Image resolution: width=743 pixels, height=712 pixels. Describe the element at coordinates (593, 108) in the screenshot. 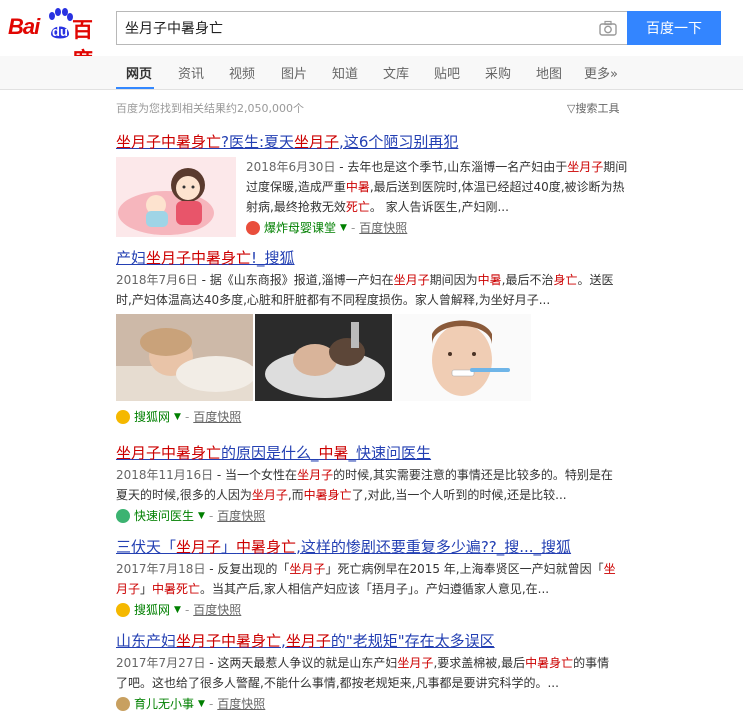

I see `search-tools-button: ▽搜索工具` at that location.